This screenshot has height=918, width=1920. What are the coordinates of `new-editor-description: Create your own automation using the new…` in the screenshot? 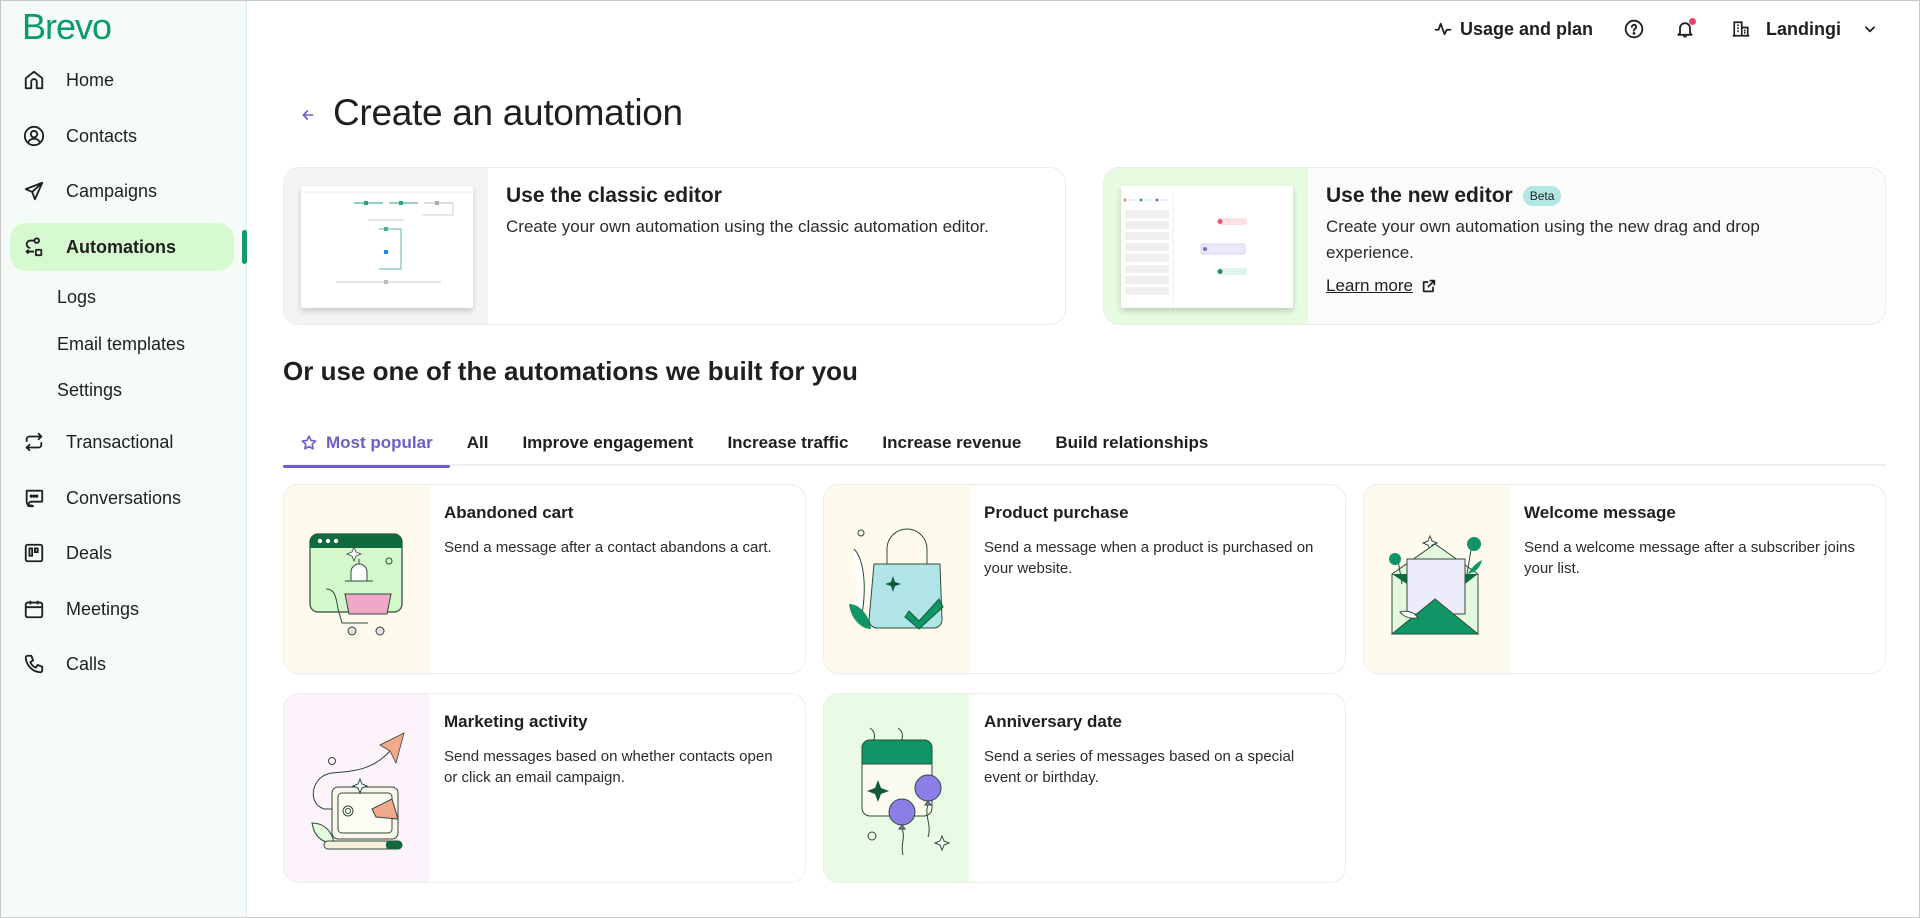 It's located at (1543, 239).